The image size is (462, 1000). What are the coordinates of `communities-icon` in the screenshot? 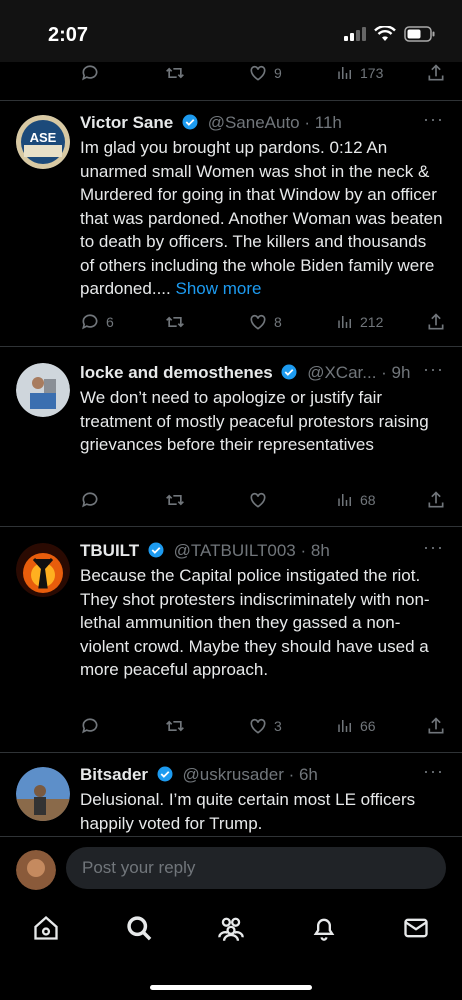 It's located at (231, 929).